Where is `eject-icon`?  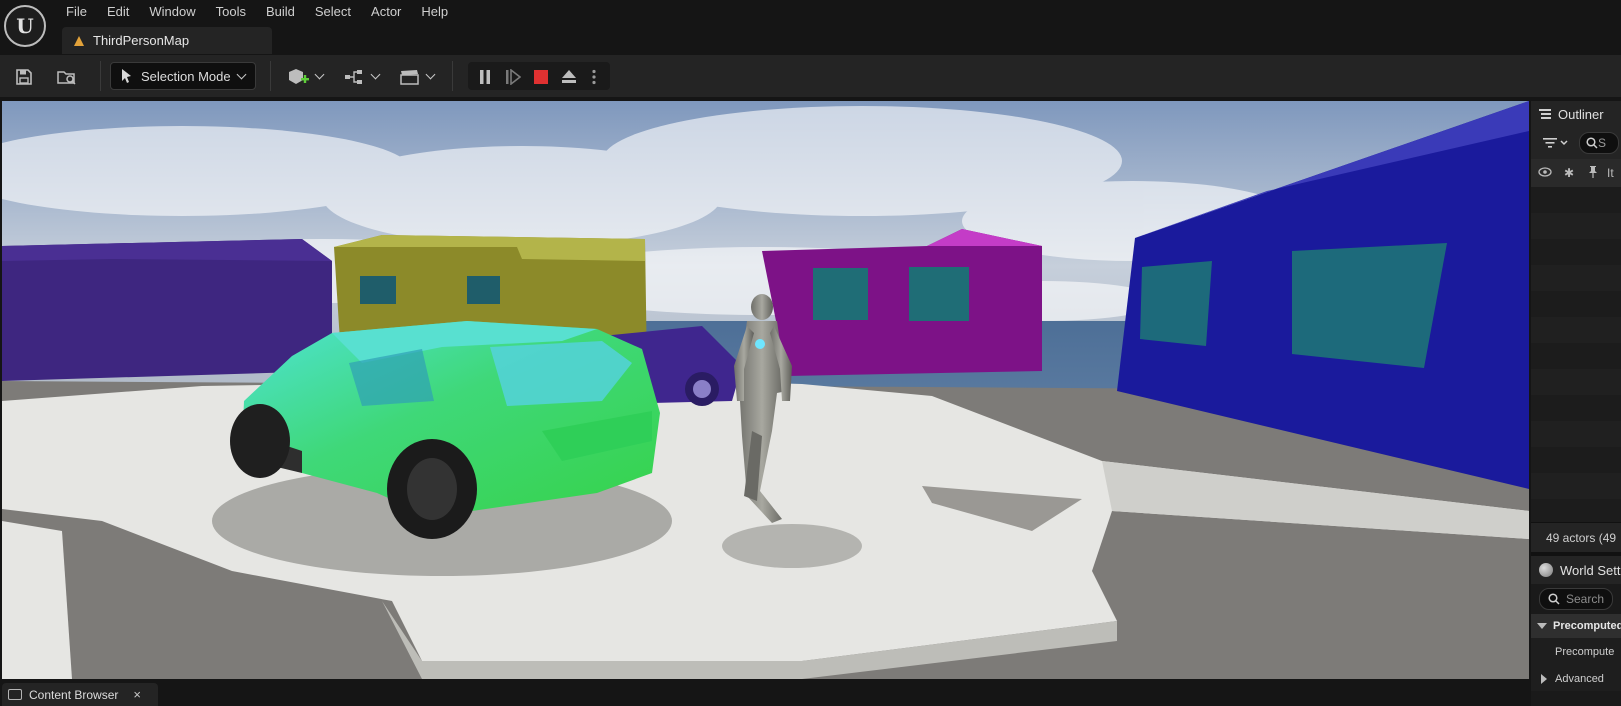 eject-icon is located at coordinates (569, 76).